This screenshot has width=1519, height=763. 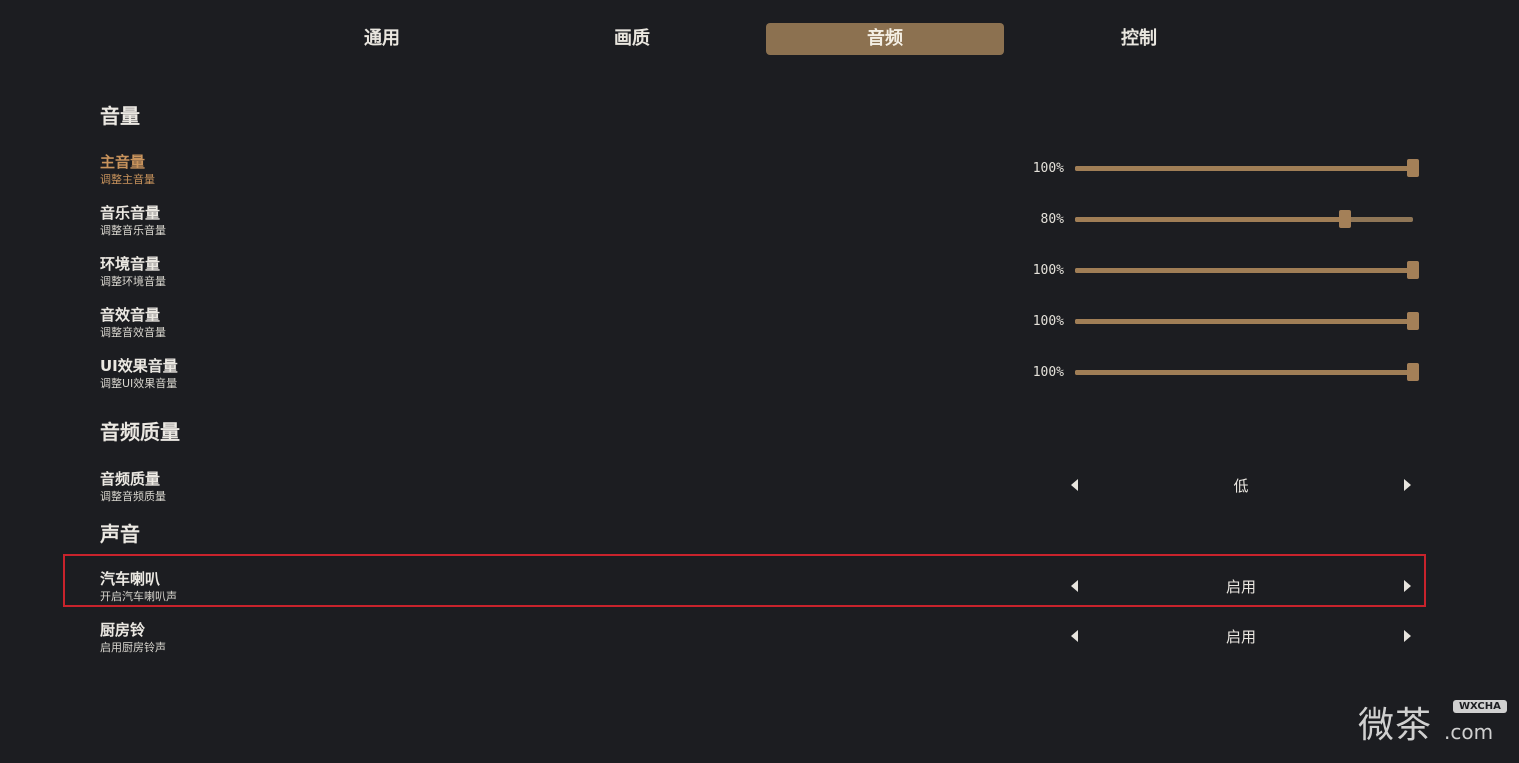 What do you see at coordinates (133, 281) in the screenshot?
I see `setting-subtitle: 调整环境音量` at bounding box center [133, 281].